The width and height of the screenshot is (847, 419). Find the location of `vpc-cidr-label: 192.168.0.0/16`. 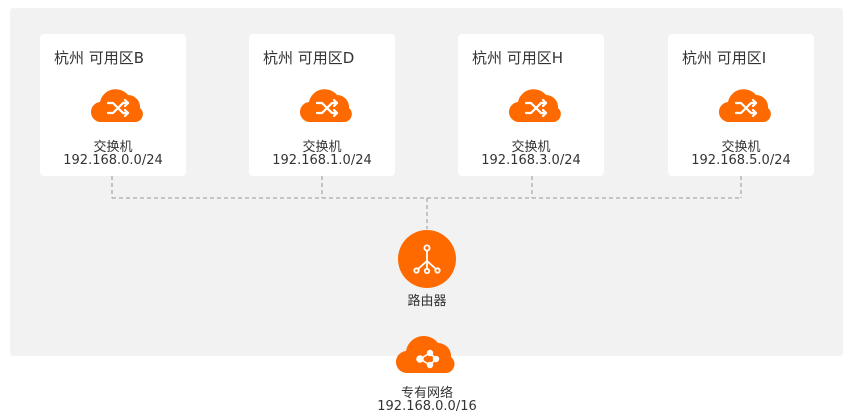

vpc-cidr-label: 192.168.0.0/16 is located at coordinates (427, 406).